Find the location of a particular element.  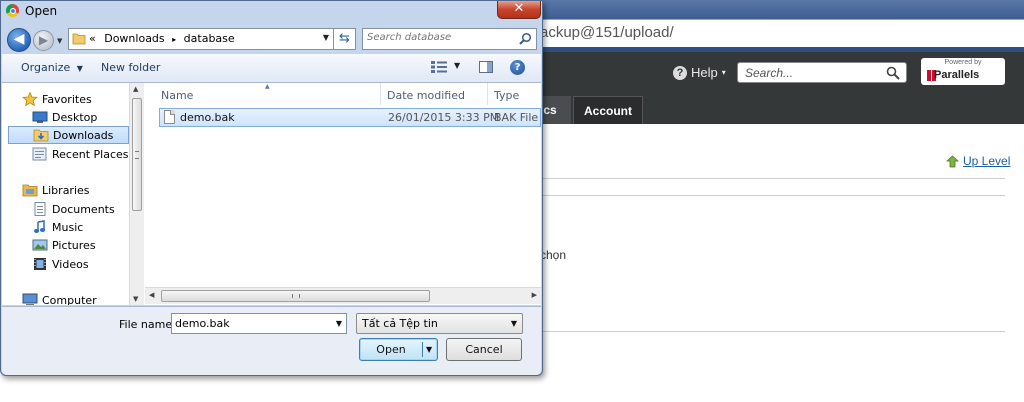

parallels-logo: Powered by Parallels is located at coordinates (963, 71).